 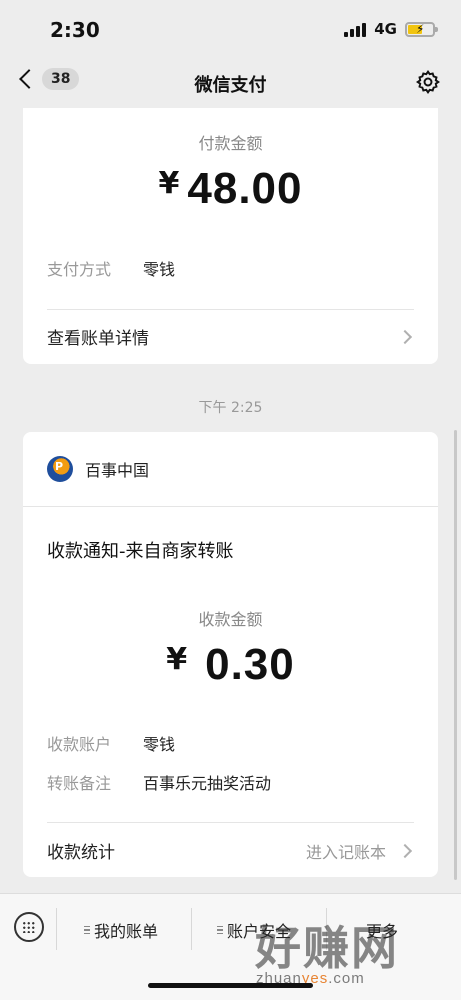 What do you see at coordinates (79, 744) in the screenshot?
I see `receipt-account-label: 收款账户` at bounding box center [79, 744].